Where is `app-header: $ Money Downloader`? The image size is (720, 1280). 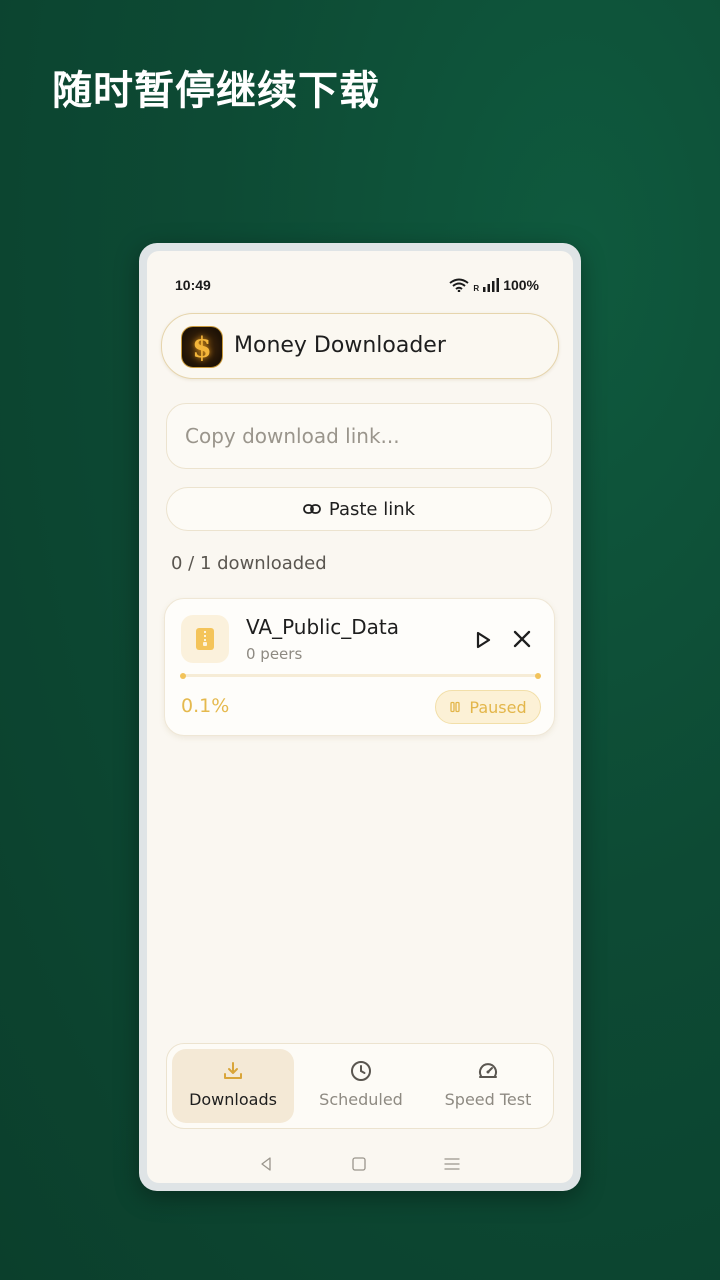
app-header: $ Money Downloader is located at coordinates (360, 346).